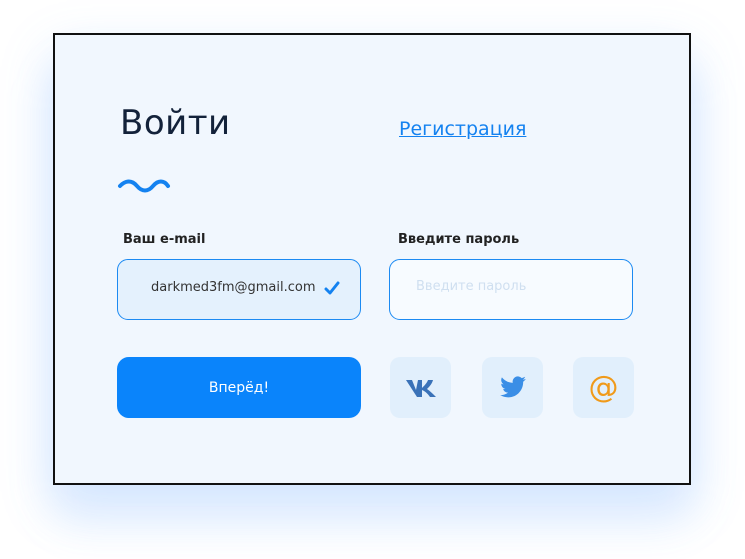  What do you see at coordinates (164, 239) in the screenshot?
I see `email-label: Ваш e-mail` at bounding box center [164, 239].